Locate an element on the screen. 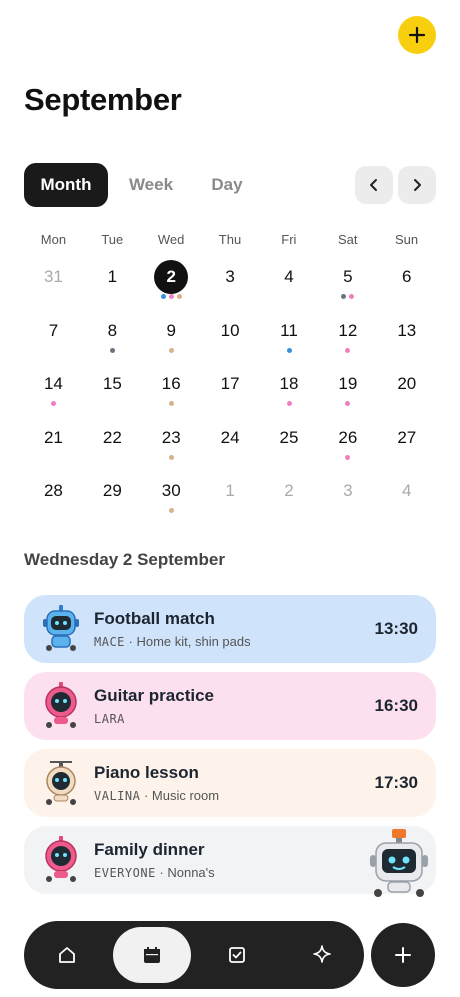 This screenshot has height=997, width=460. calendar-day: 31 is located at coordinates (53, 279).